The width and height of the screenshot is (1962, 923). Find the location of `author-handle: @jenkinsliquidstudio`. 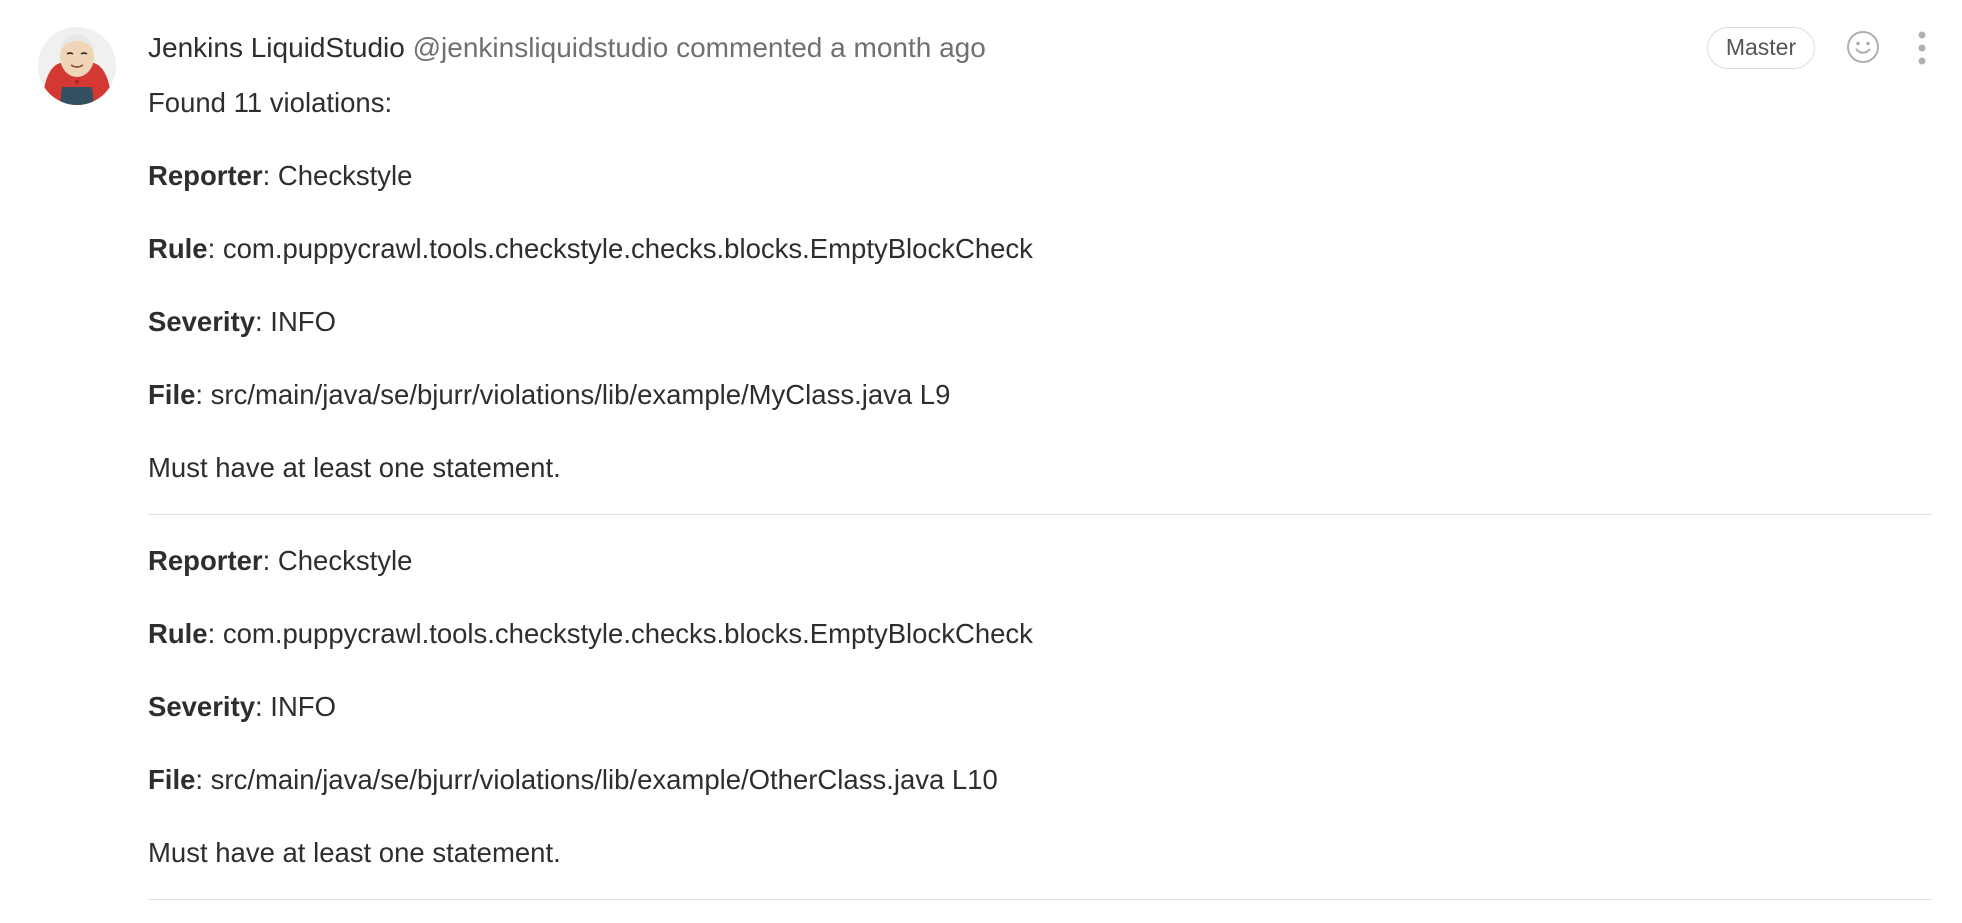

author-handle: @jenkinsliquidstudio is located at coordinates (541, 47).